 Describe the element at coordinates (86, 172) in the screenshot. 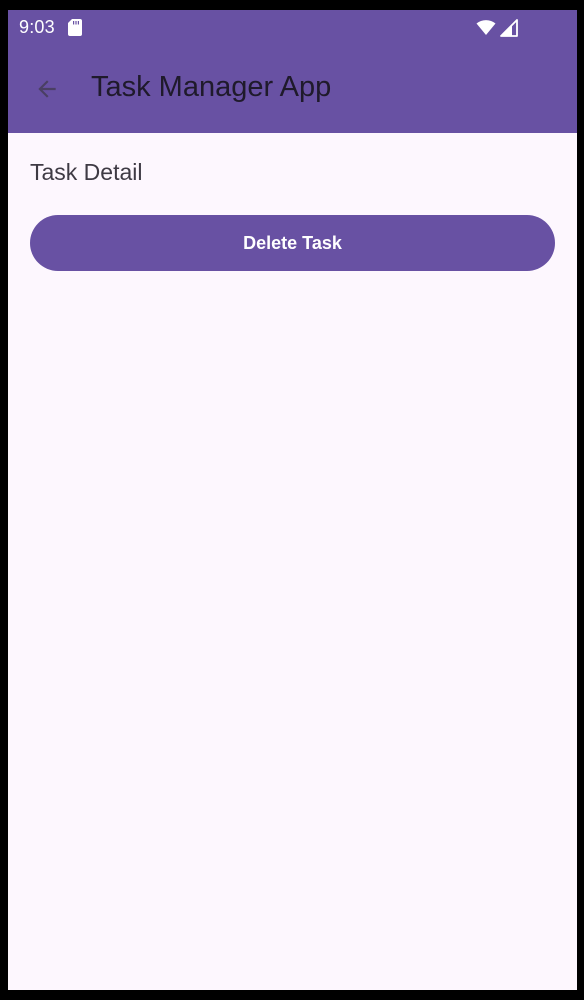

I see `section-title: Task Detail` at that location.